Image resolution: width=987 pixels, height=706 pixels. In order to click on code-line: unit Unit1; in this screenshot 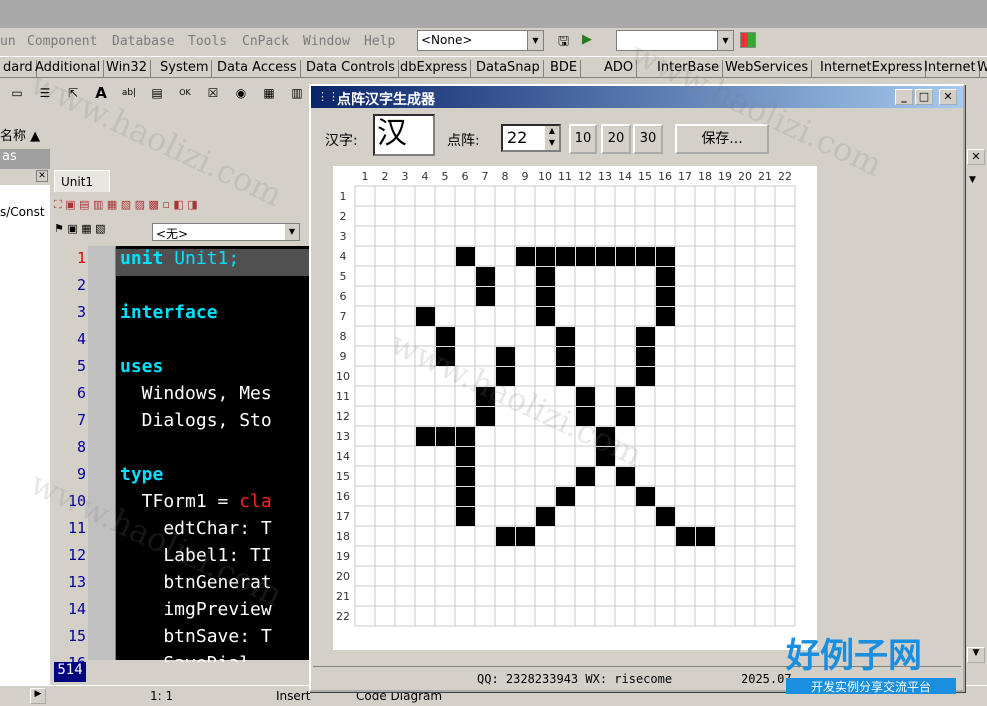, I will do `click(179, 258)`.